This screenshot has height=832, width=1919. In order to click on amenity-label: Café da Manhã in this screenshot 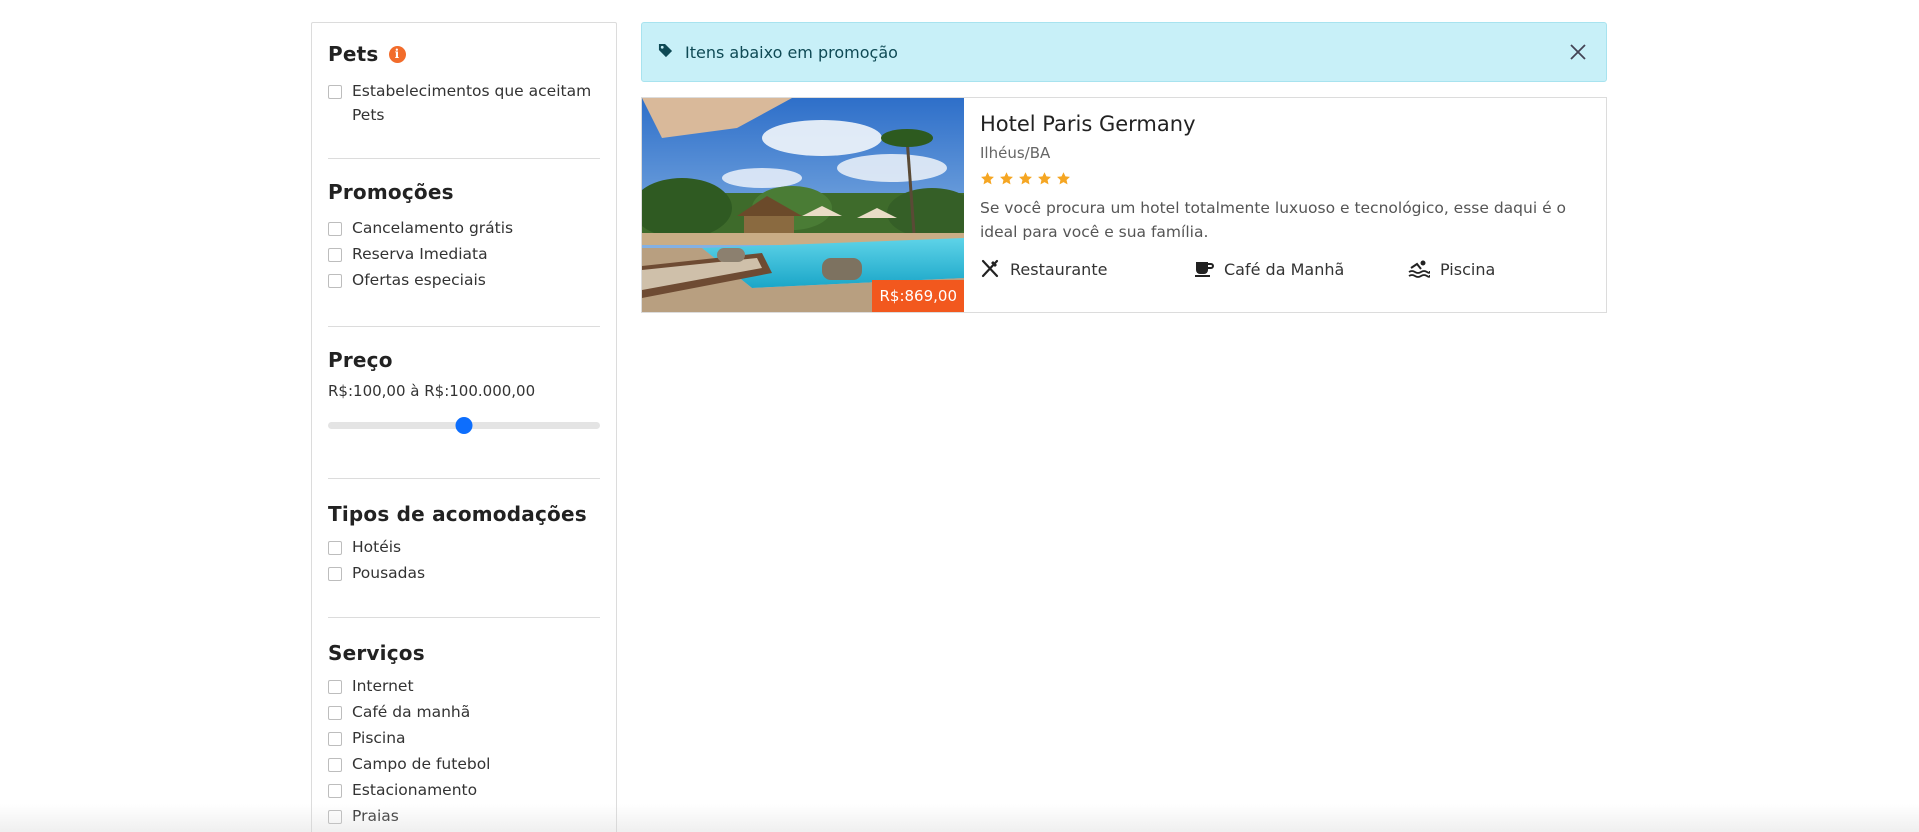, I will do `click(1284, 269)`.